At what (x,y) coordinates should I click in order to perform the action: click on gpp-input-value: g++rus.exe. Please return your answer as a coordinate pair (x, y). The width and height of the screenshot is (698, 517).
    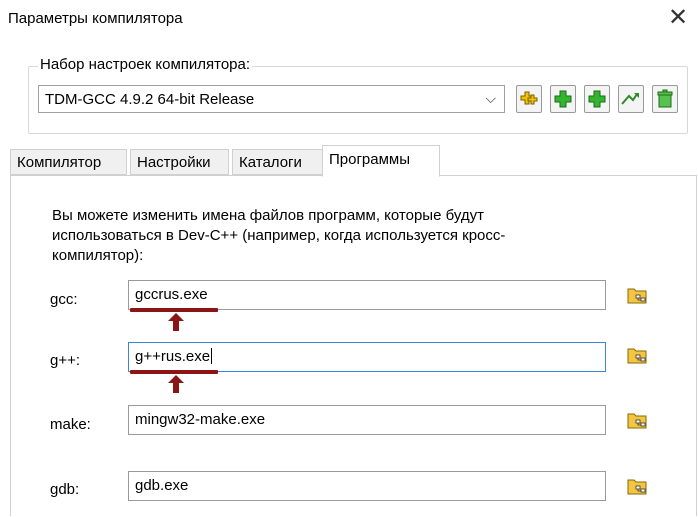
    Looking at the image, I should click on (173, 356).